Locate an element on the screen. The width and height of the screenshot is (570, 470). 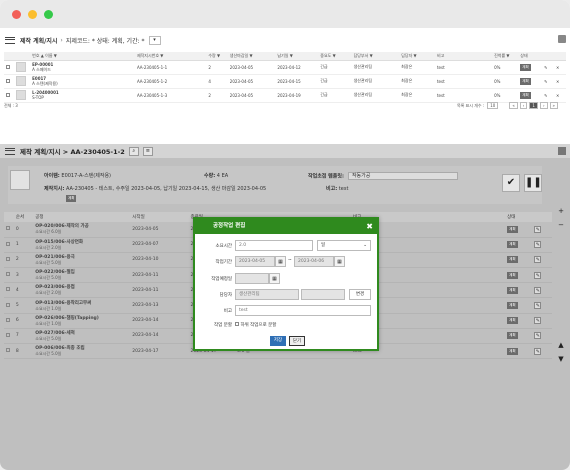
eta-input is located at coordinates (252, 278).